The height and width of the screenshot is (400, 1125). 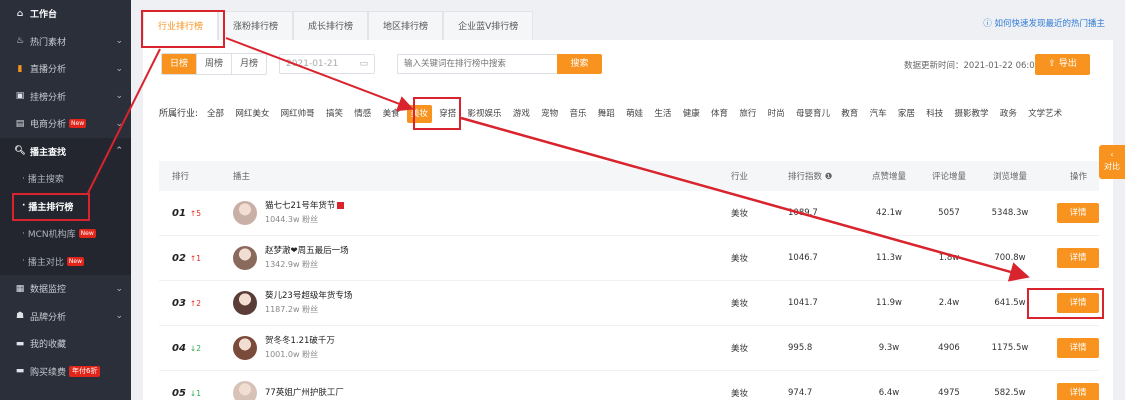 What do you see at coordinates (740, 349) in the screenshot?
I see `industry-cell: 美妆` at bounding box center [740, 349].